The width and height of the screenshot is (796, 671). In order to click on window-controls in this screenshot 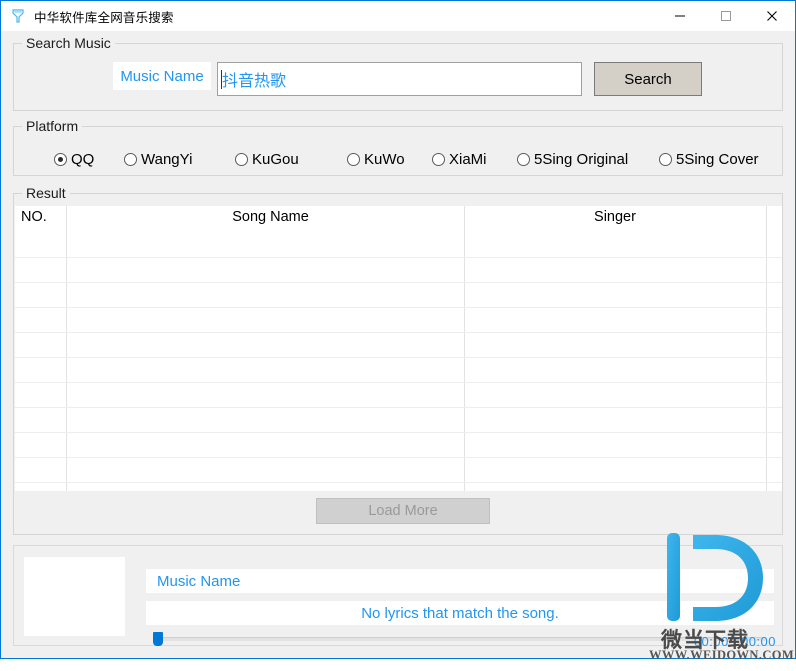, I will do `click(726, 16)`.